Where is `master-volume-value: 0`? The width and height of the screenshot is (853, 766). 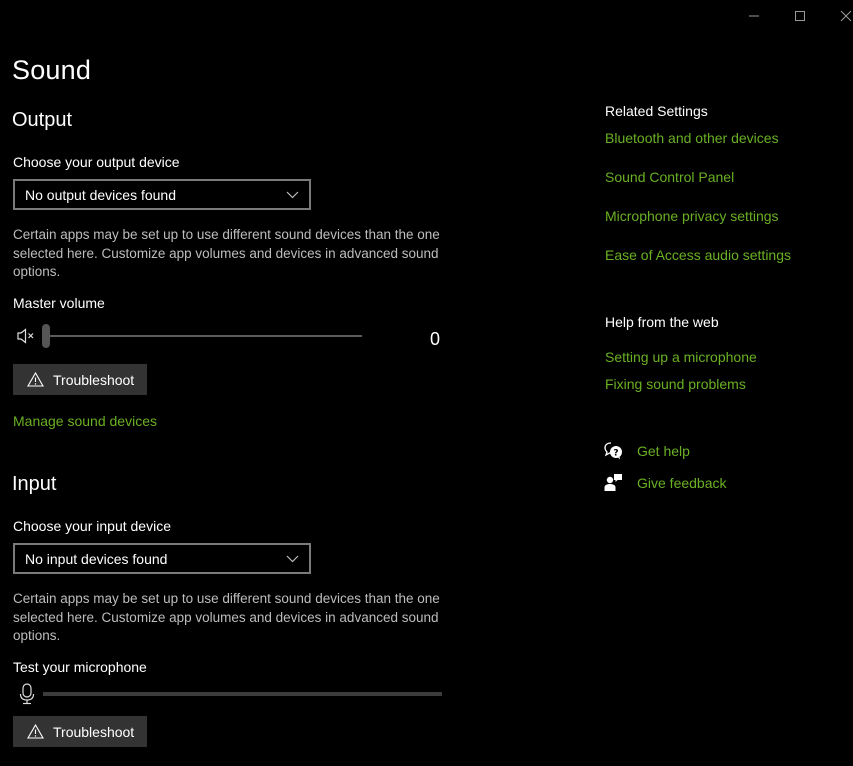
master-volume-value: 0 is located at coordinates (435, 339).